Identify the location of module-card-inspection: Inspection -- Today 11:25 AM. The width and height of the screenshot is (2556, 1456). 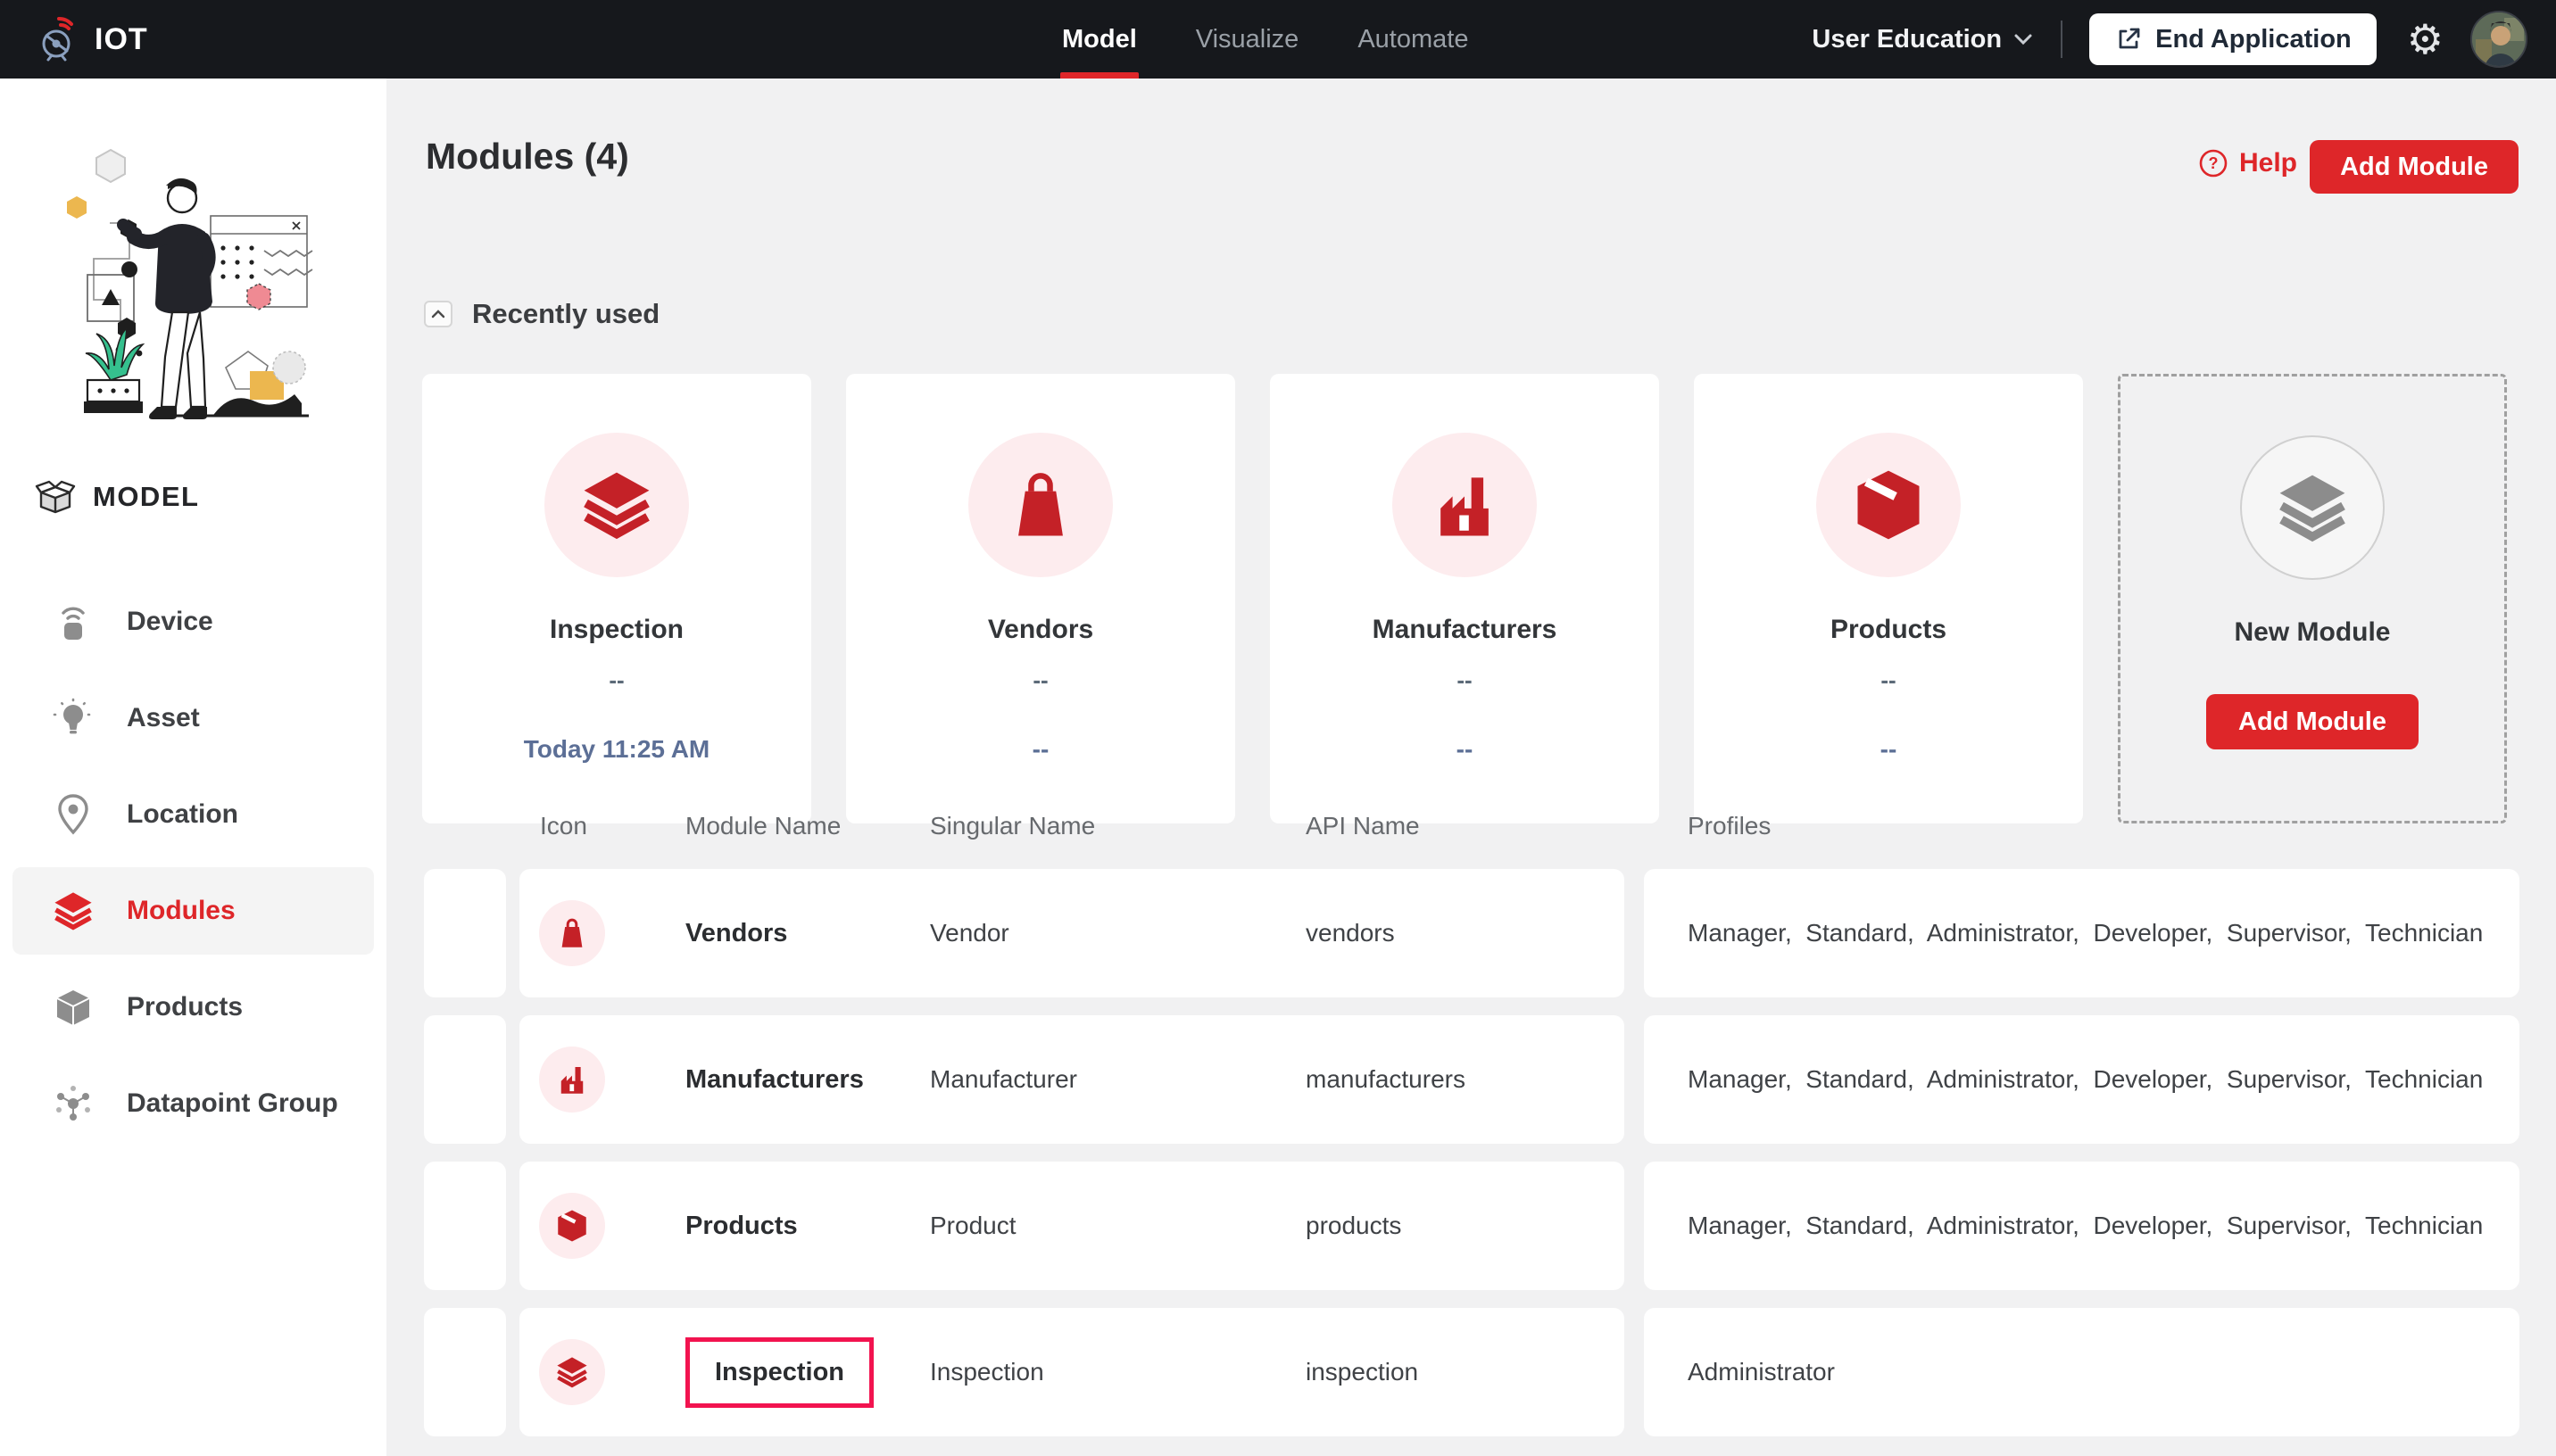
(616, 598).